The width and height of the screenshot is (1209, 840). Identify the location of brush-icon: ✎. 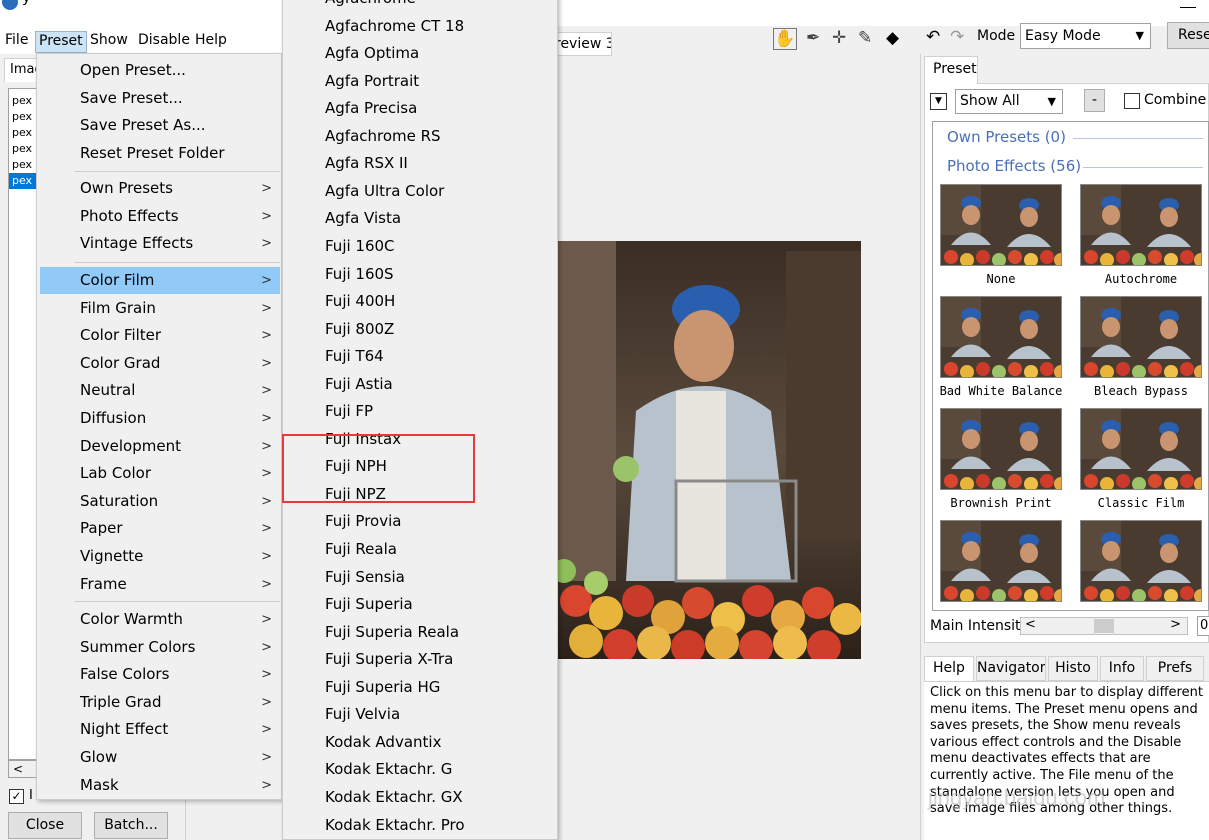
(865, 38).